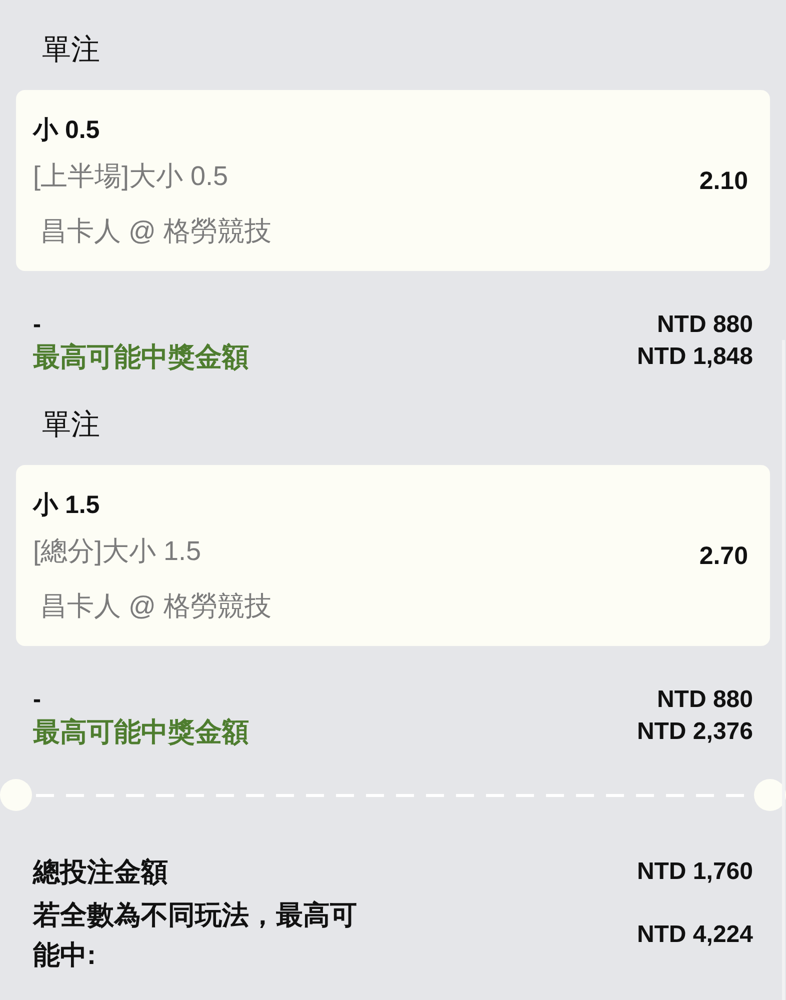  What do you see at coordinates (694, 732) in the screenshot?
I see `max-payout-amount: NTD 2,376` at bounding box center [694, 732].